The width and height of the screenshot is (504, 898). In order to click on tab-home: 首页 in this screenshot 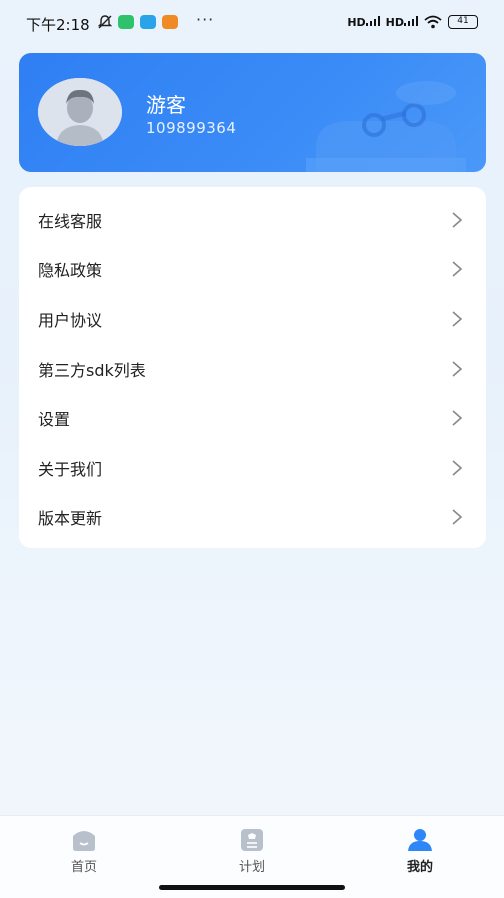, I will do `click(84, 851)`.